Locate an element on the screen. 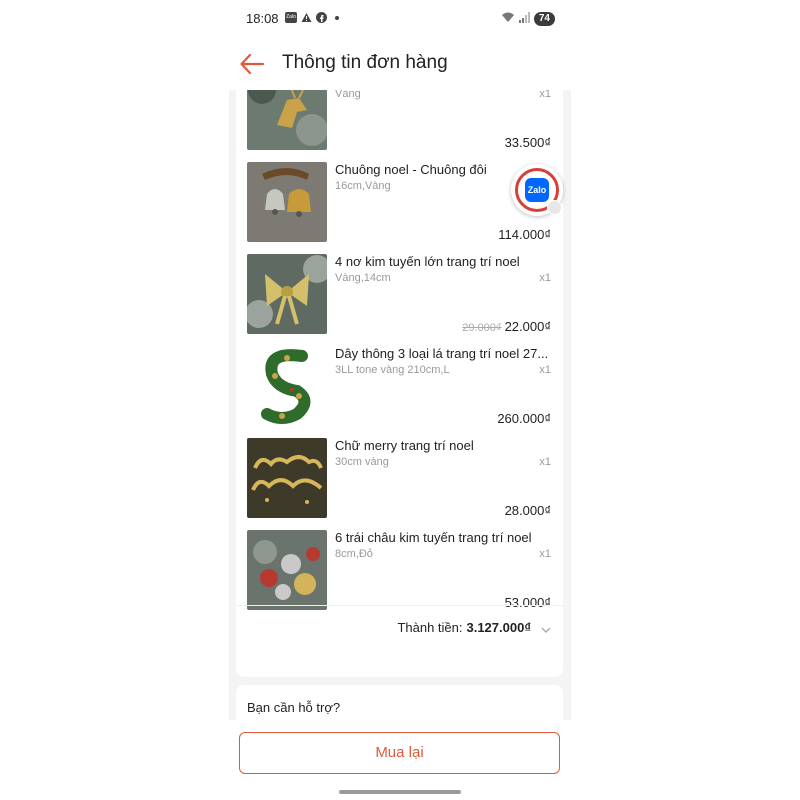  zalo-logo-icon: Zalo is located at coordinates (537, 190).